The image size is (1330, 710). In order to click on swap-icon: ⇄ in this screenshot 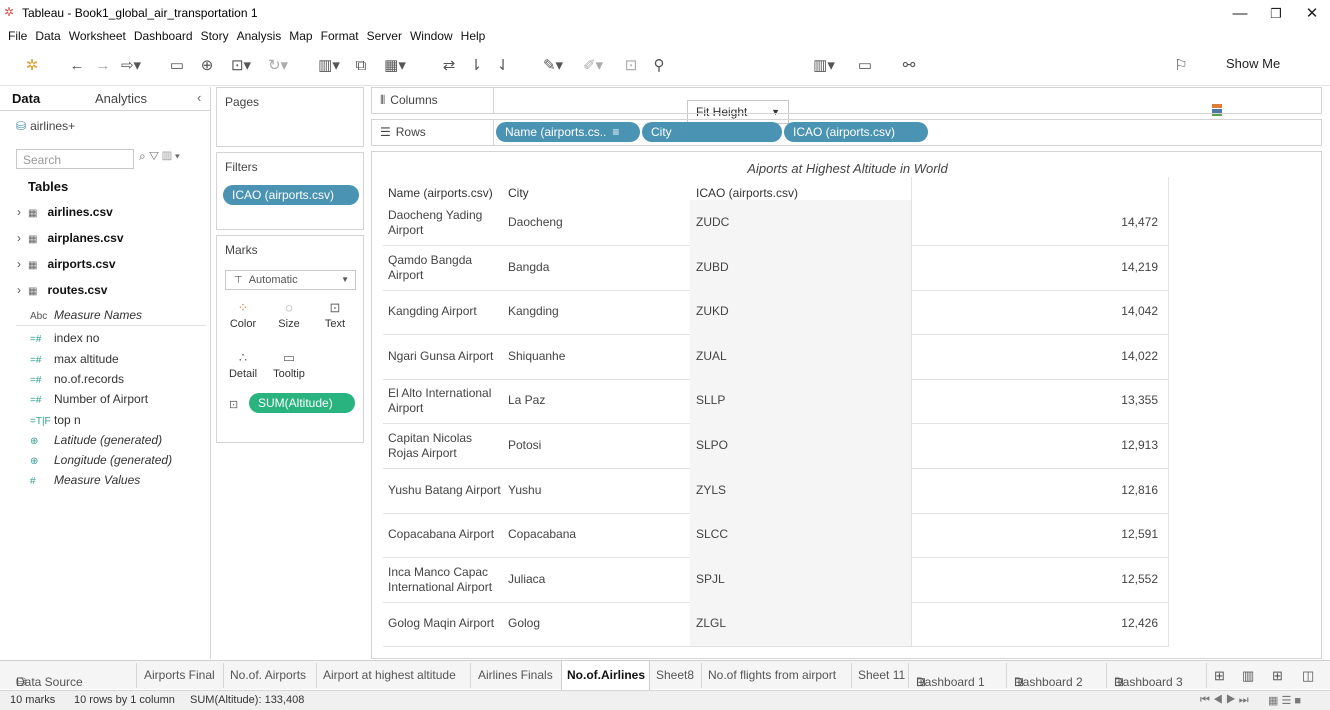, I will do `click(449, 66)`.